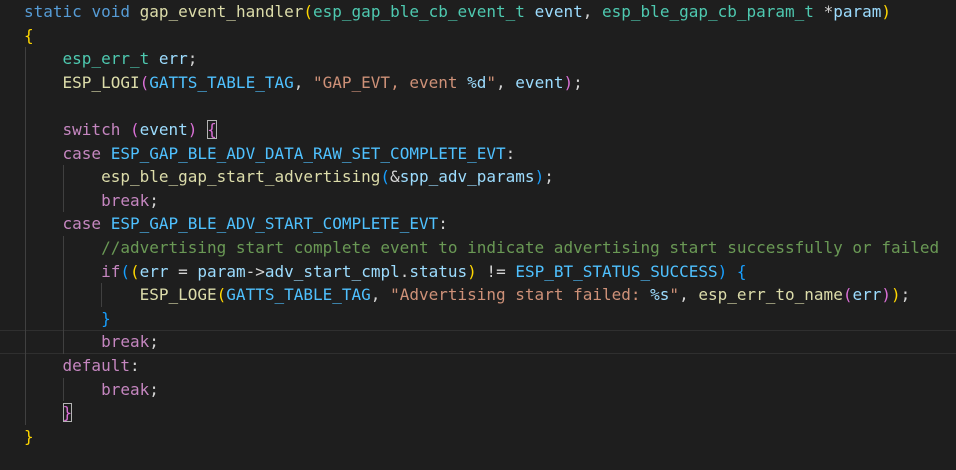  What do you see at coordinates (490, 36) in the screenshot?
I see `code-line: {` at bounding box center [490, 36].